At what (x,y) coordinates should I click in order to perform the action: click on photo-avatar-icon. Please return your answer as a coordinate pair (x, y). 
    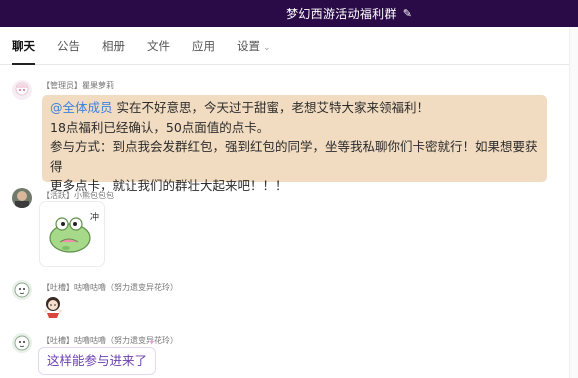
    Looking at the image, I should click on (22, 198).